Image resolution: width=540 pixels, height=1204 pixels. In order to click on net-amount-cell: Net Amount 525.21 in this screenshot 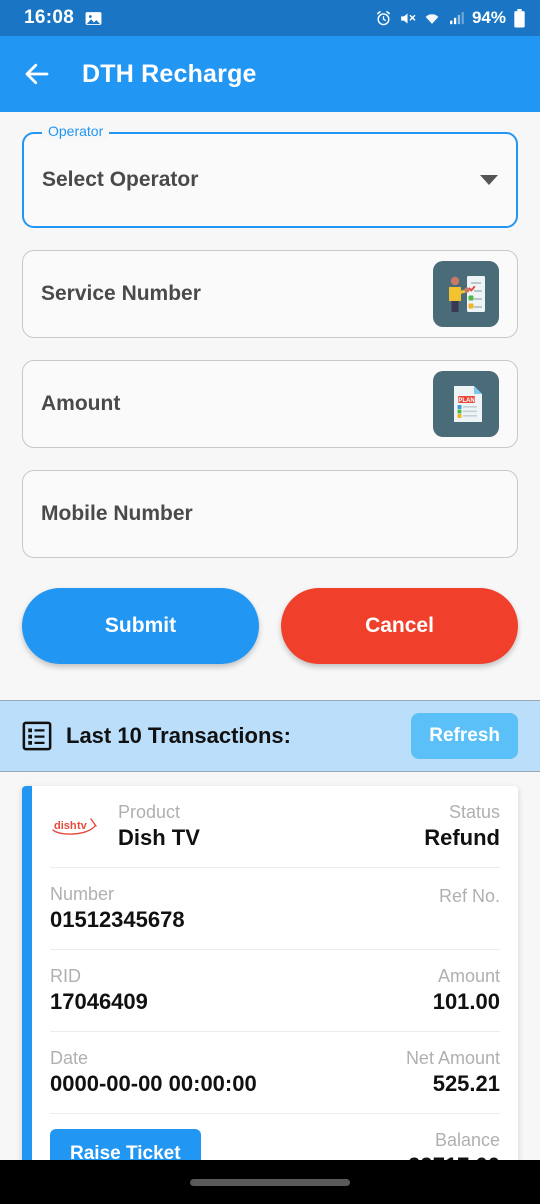, I will do `click(453, 1072)`.